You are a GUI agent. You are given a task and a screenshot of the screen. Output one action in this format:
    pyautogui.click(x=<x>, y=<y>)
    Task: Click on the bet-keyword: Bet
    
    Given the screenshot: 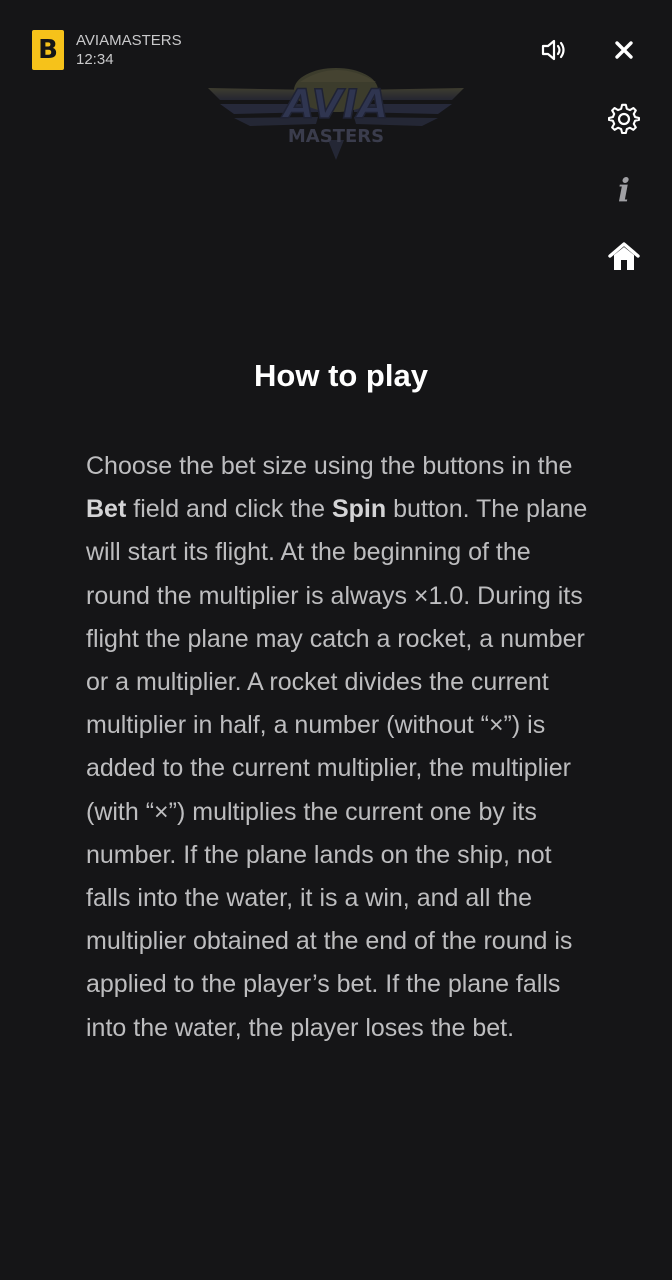 What is the action you would take?
    pyautogui.click(x=106, y=509)
    